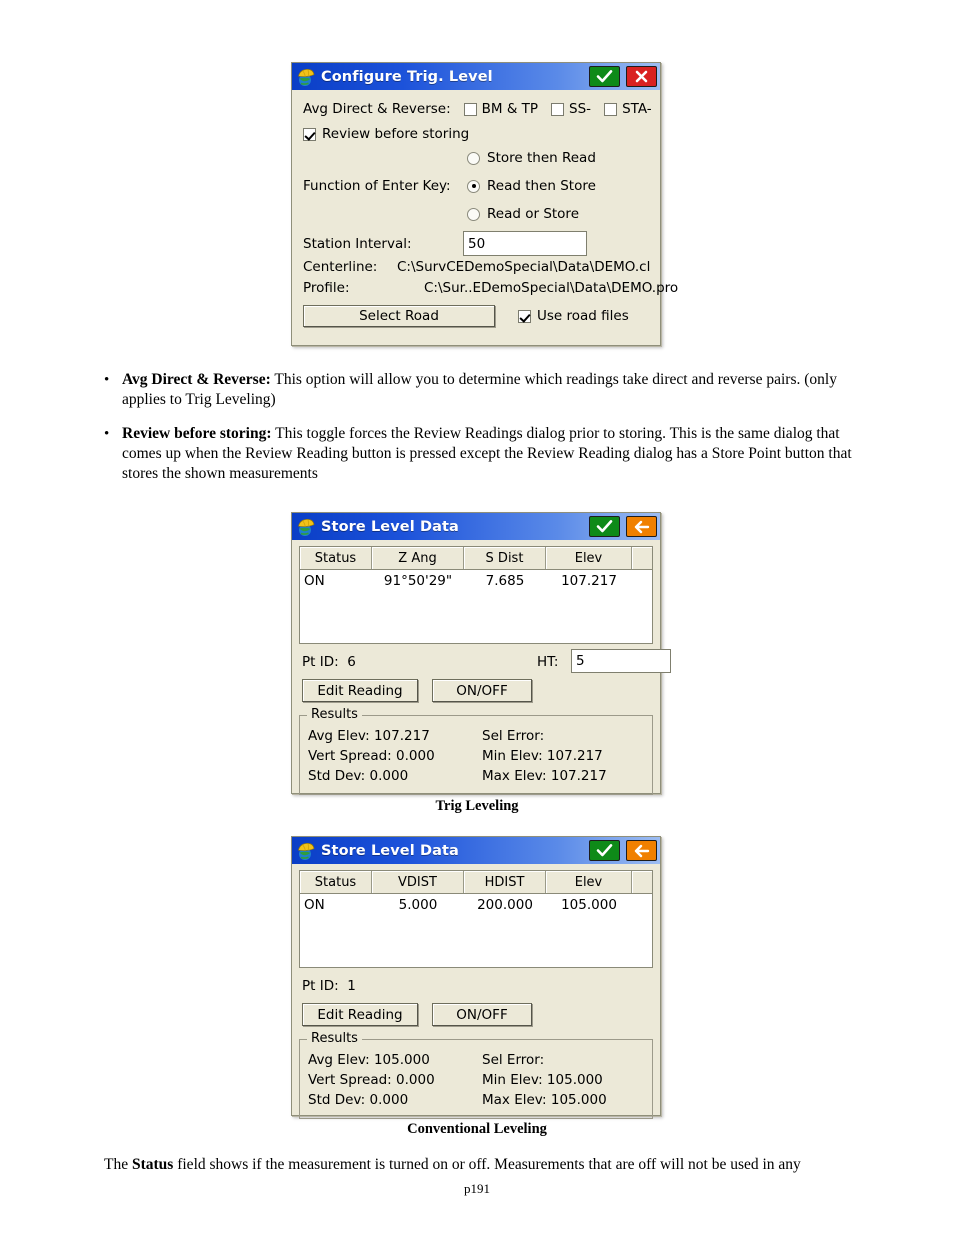  Describe the element at coordinates (329, 662) in the screenshot. I see `pt-id-readout: Pt ID: 6` at that location.